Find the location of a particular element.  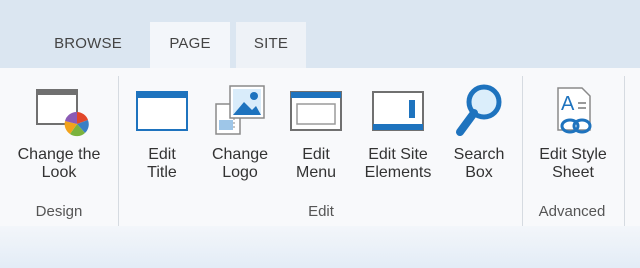

svg-text: A is located at coordinates (568, 104).